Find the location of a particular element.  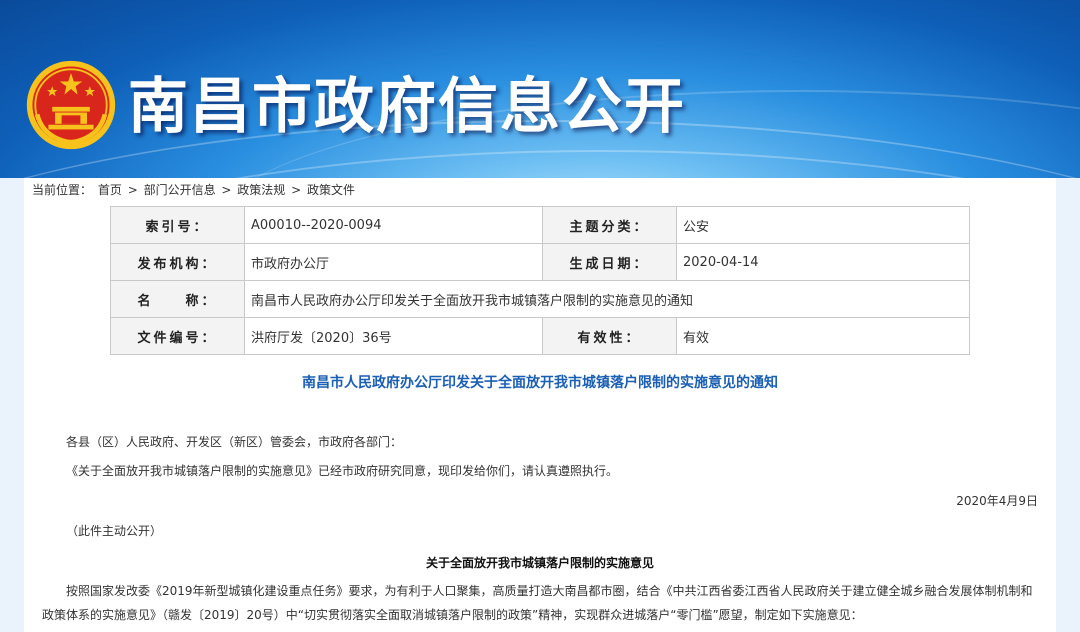

index-value: A00010--2020-0094 is located at coordinates (393, 225).